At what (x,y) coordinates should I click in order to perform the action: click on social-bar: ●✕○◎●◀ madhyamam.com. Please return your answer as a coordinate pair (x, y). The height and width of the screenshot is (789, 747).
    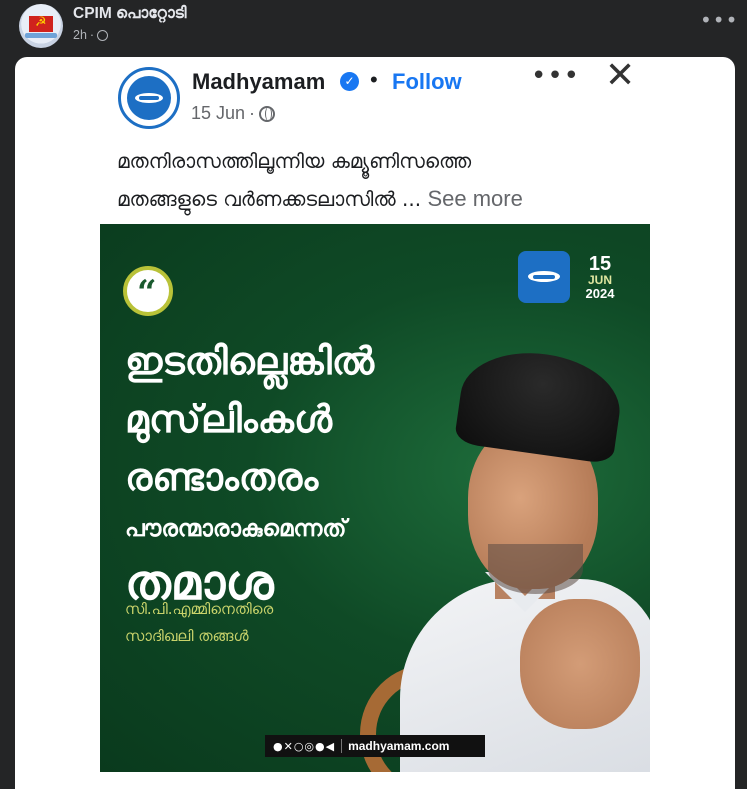
    Looking at the image, I should click on (375, 746).